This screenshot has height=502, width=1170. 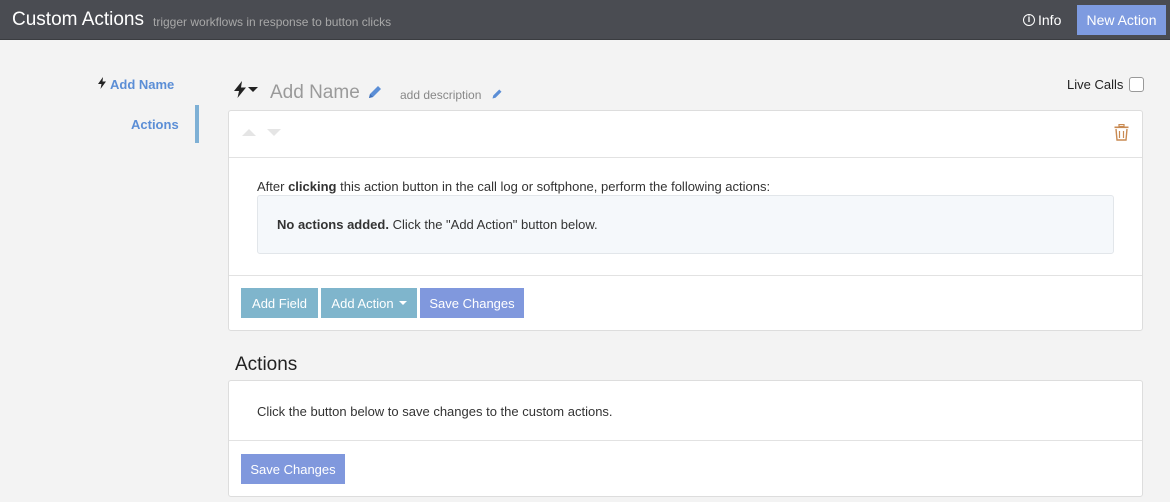 What do you see at coordinates (266, 364) in the screenshot?
I see `actions-section-title: Actions` at bounding box center [266, 364].